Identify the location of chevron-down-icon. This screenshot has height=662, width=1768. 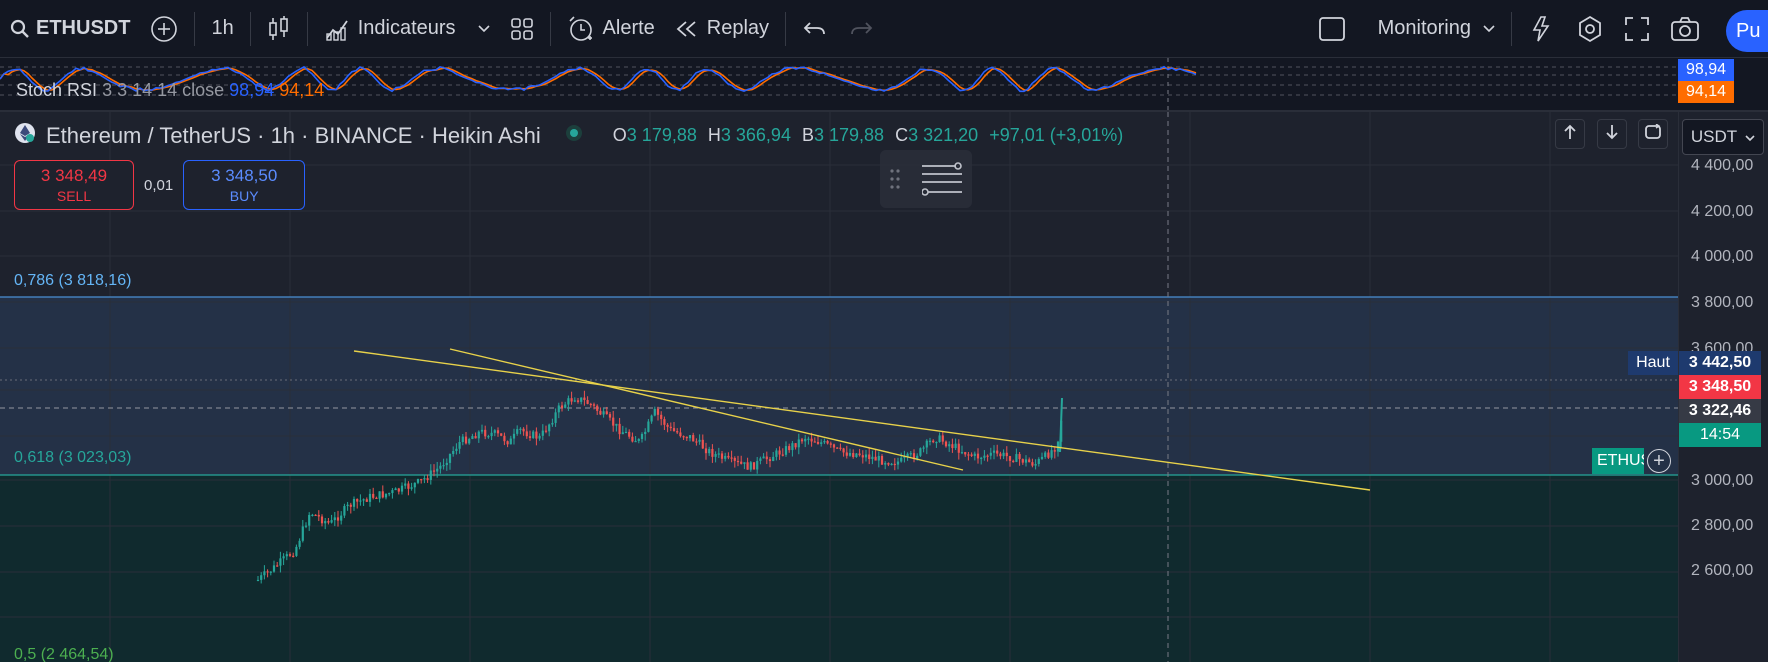
(1750, 137).